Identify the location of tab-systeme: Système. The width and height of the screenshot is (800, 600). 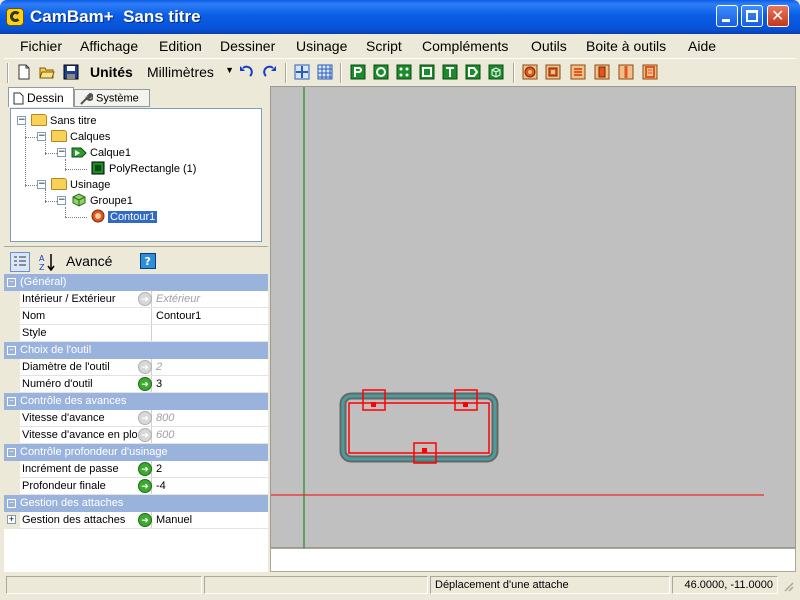
(112, 98).